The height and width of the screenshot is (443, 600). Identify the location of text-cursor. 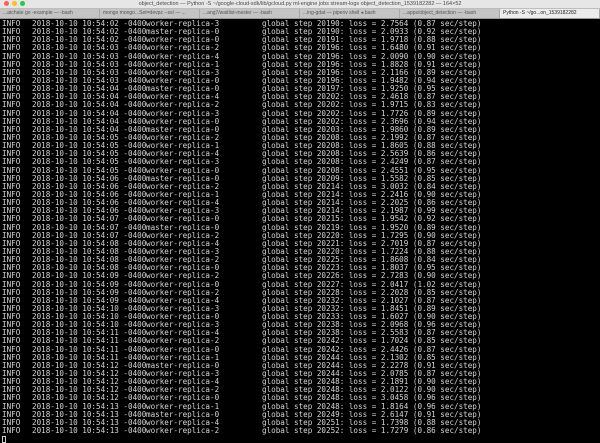
(4, 439).